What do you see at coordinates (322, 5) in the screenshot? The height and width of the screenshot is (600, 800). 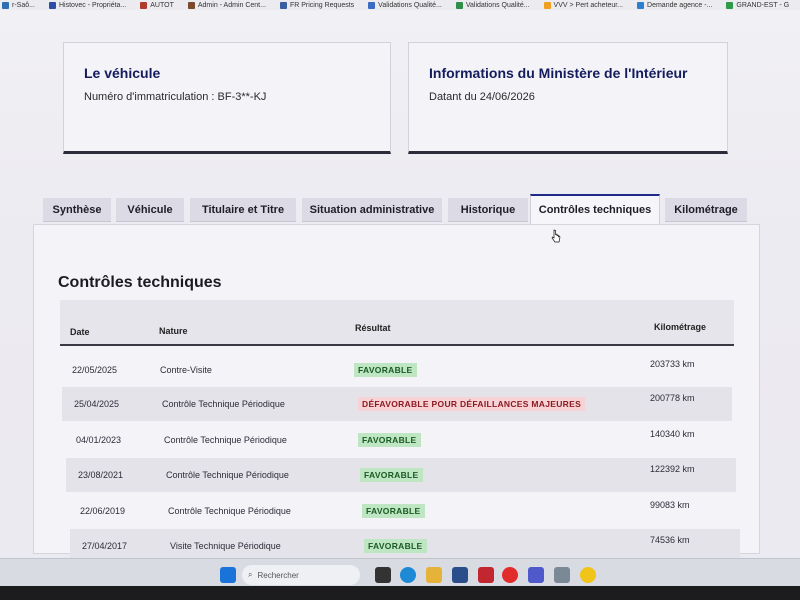 I see `bookmark-label: FR Pricing Requests` at bounding box center [322, 5].